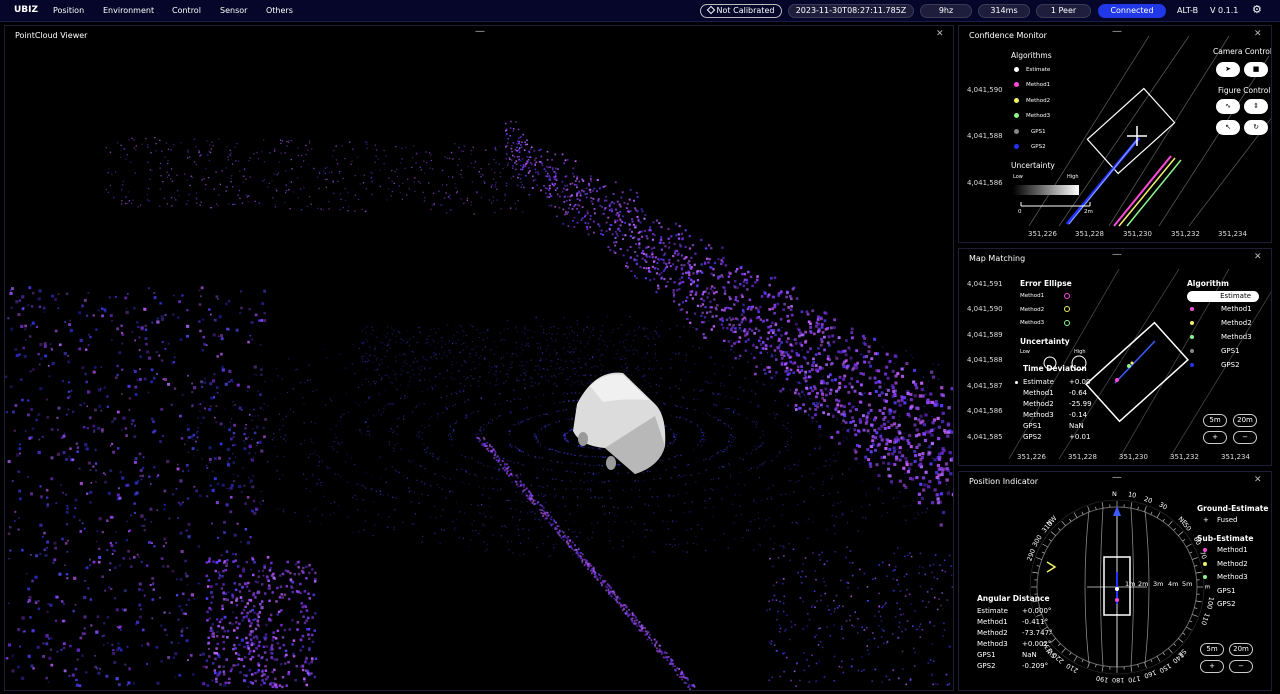  Describe the element at coordinates (1088, 212) in the screenshot. I see `scale-2m: 2m` at that location.